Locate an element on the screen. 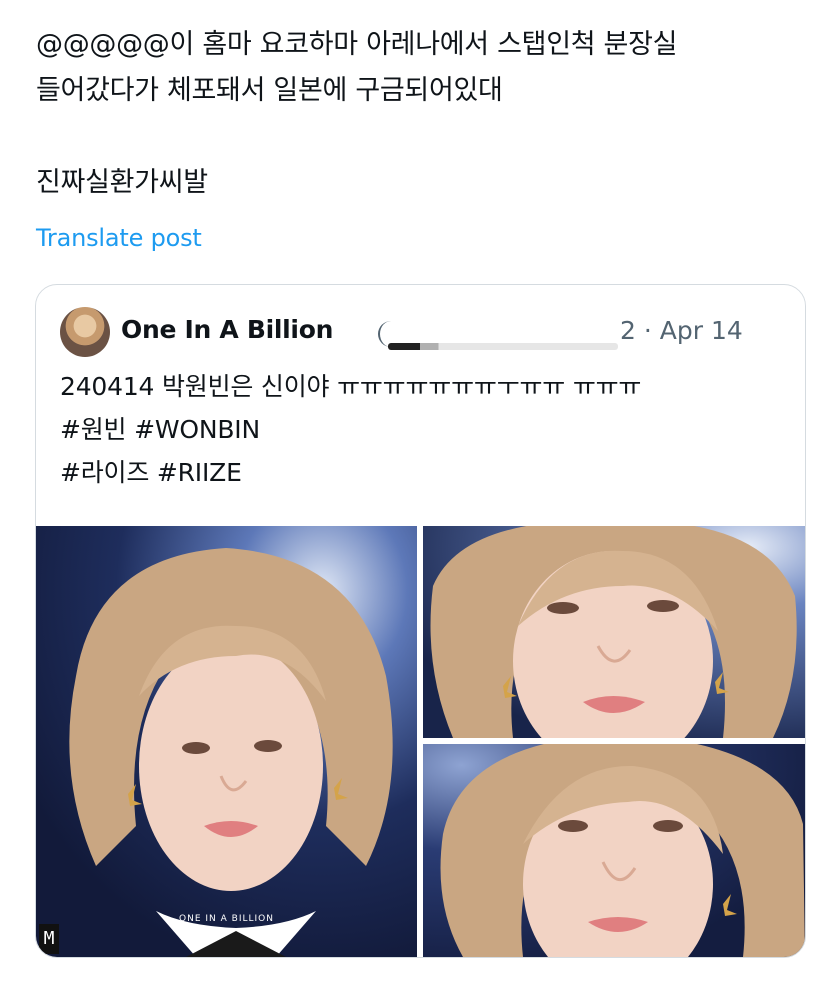 The height and width of the screenshot is (982, 840). post-line-1: @@@@@이 홈마 요코하마 아레나에서 스탭인척 분장실 is located at coordinates (357, 44).